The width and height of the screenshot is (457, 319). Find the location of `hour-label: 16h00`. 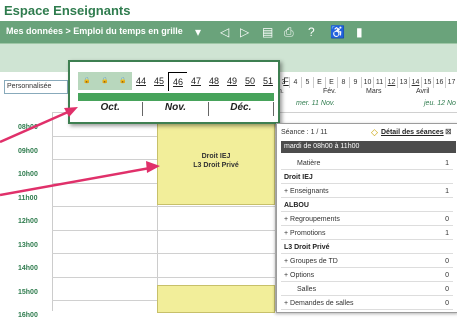

hour-label: 16h00 is located at coordinates (28, 315).